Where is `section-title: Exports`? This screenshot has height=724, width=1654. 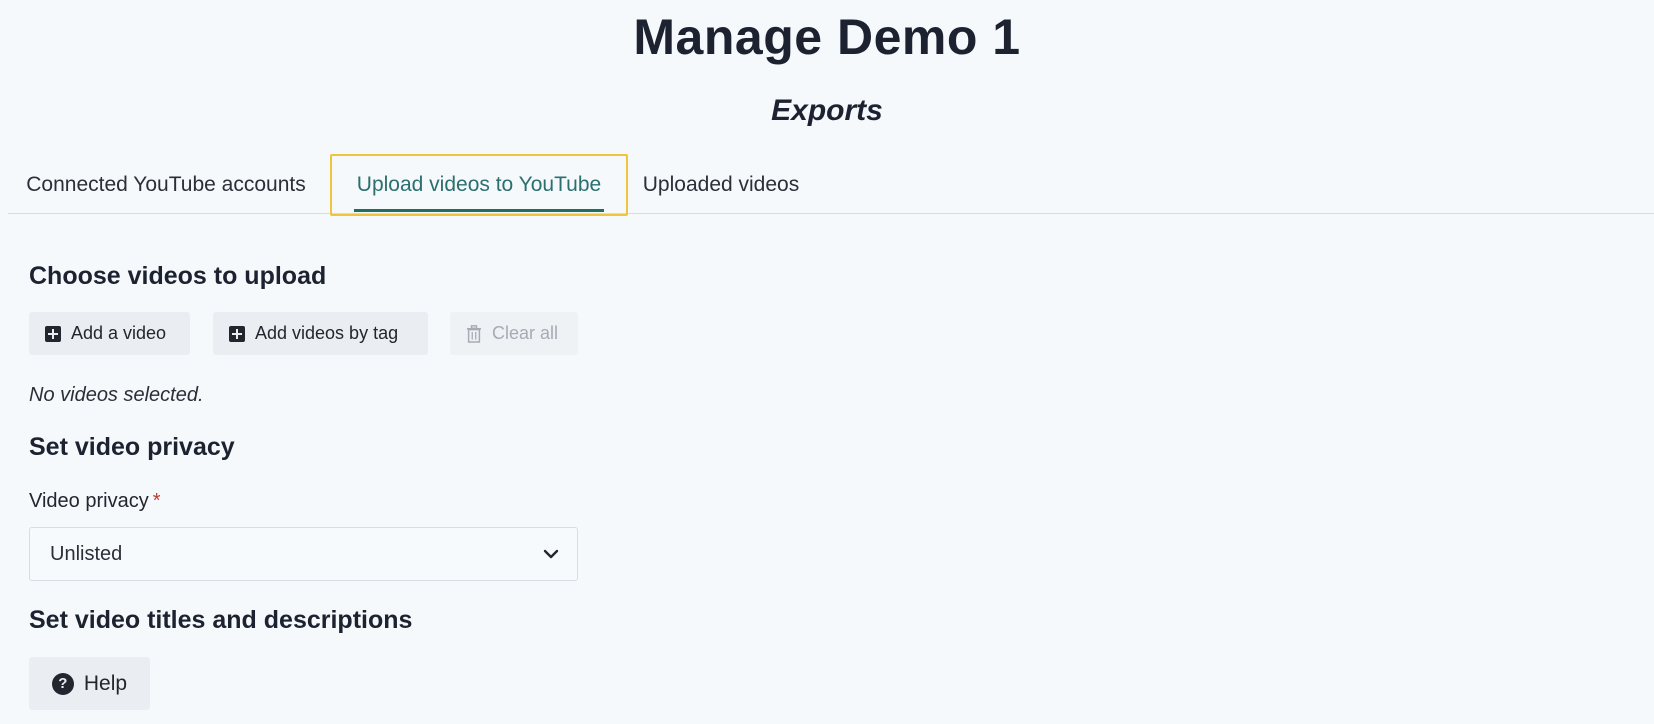
section-title: Exports is located at coordinates (827, 110).